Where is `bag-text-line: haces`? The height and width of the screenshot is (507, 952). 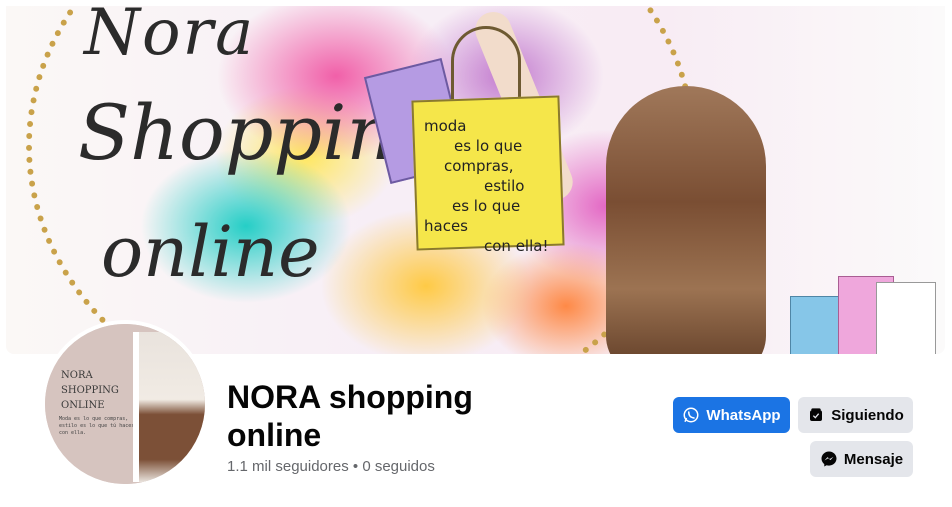
bag-text-line: haces is located at coordinates (446, 226).